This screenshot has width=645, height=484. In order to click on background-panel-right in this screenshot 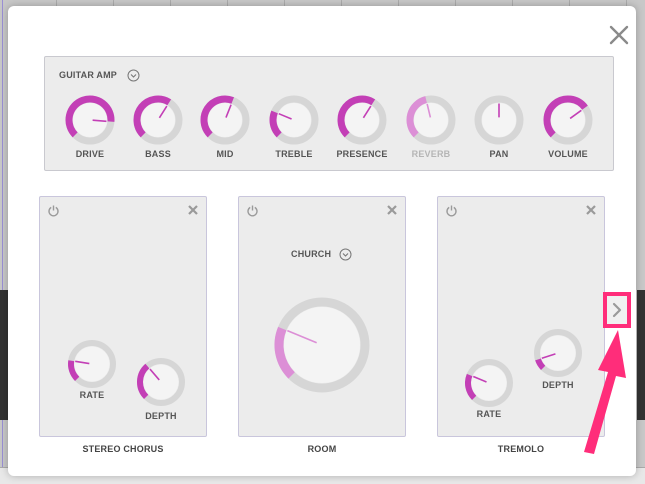, I will do `click(641, 355)`.